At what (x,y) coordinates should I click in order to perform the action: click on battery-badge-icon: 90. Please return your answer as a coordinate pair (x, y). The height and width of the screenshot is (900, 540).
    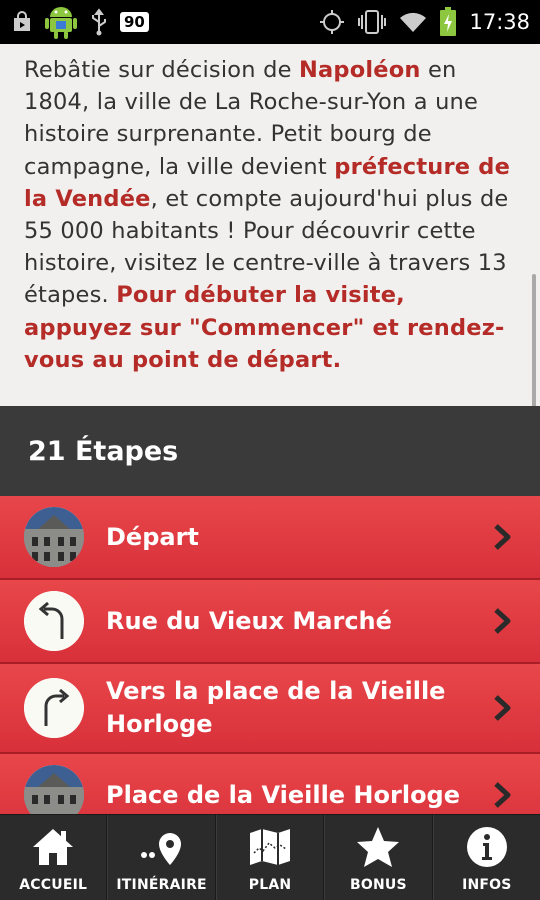
    Looking at the image, I should click on (134, 22).